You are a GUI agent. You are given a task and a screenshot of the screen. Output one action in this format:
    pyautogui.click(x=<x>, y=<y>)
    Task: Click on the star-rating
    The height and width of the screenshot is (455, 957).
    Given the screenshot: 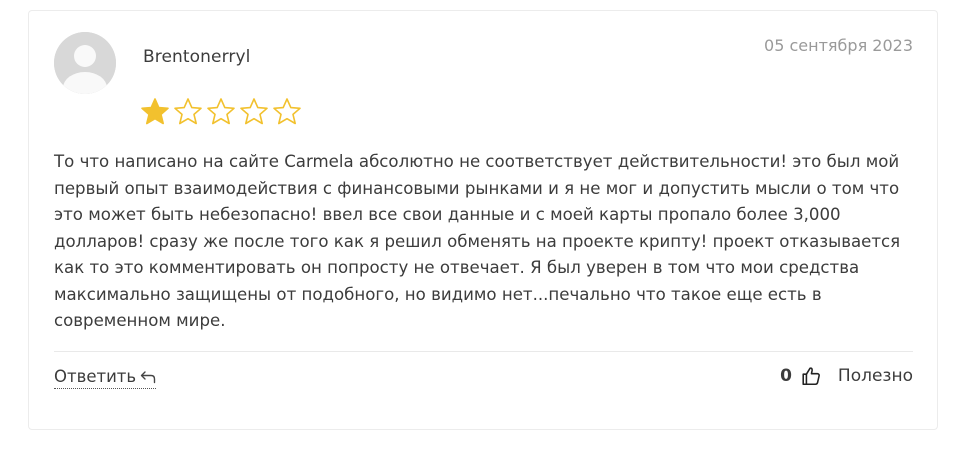 What is the action you would take?
    pyautogui.click(x=221, y=112)
    